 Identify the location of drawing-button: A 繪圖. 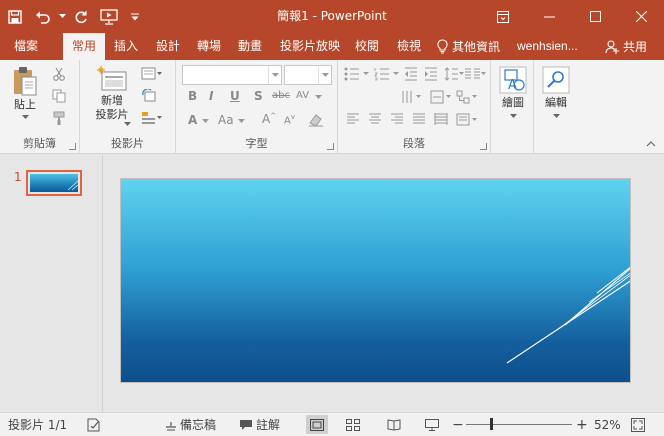
(513, 92).